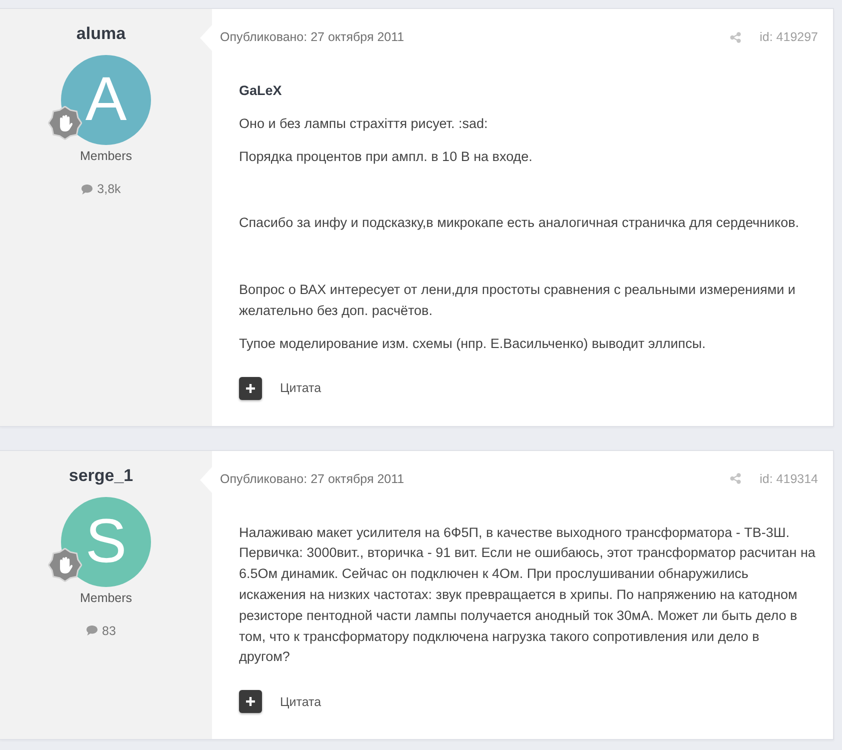  I want to click on post-paragraph: Спасибо за инфу и подсказку,в микрокапе есть аналогичная страничка для сердечников., so click(519, 223).